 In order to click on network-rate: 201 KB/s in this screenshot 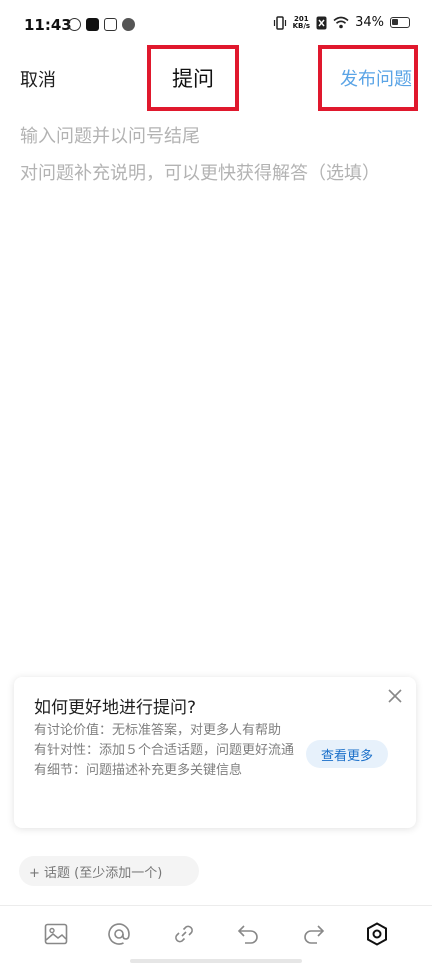, I will do `click(301, 22)`.